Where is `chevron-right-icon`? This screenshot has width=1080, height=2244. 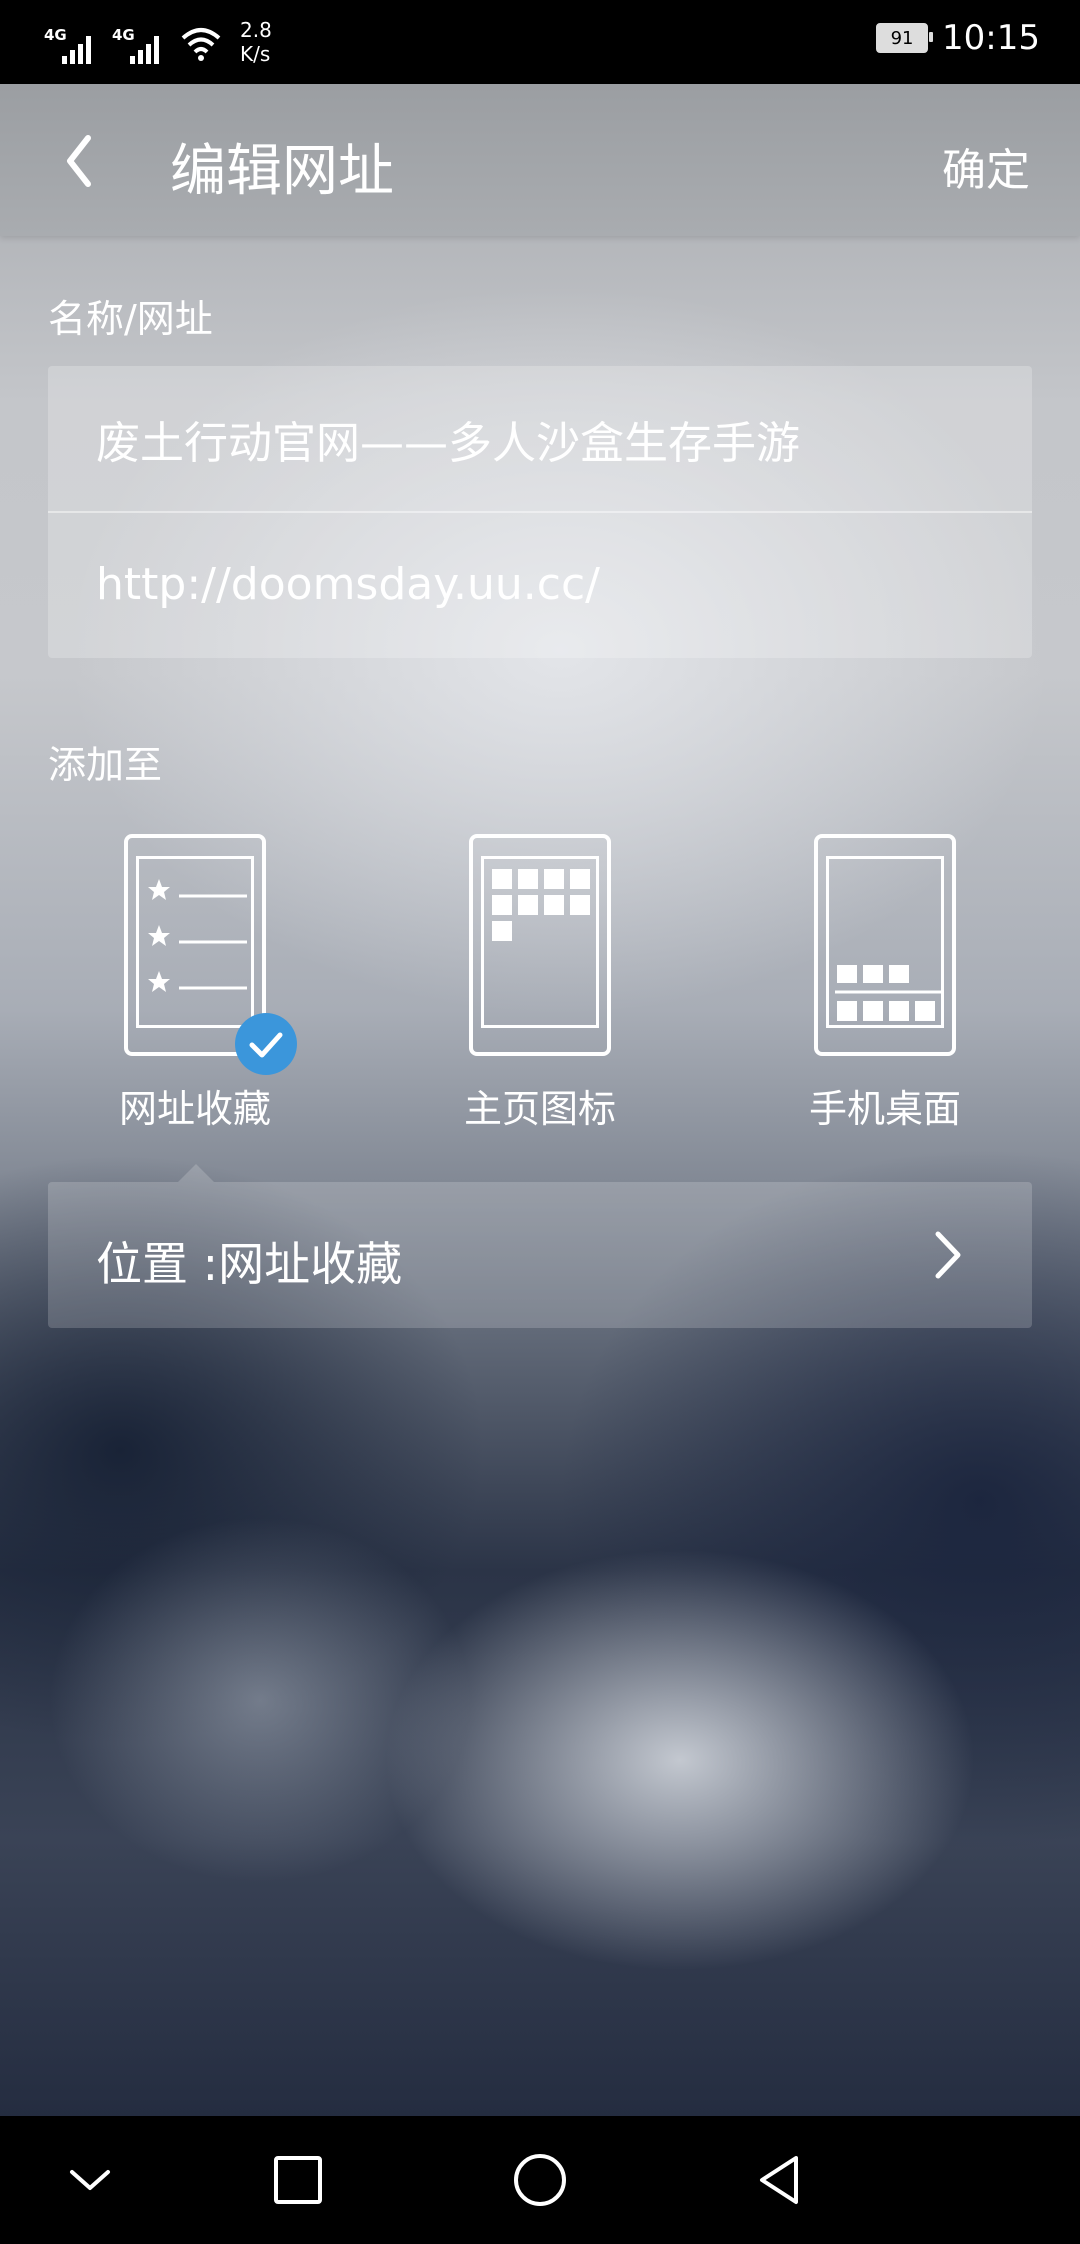 chevron-right-icon is located at coordinates (948, 1255).